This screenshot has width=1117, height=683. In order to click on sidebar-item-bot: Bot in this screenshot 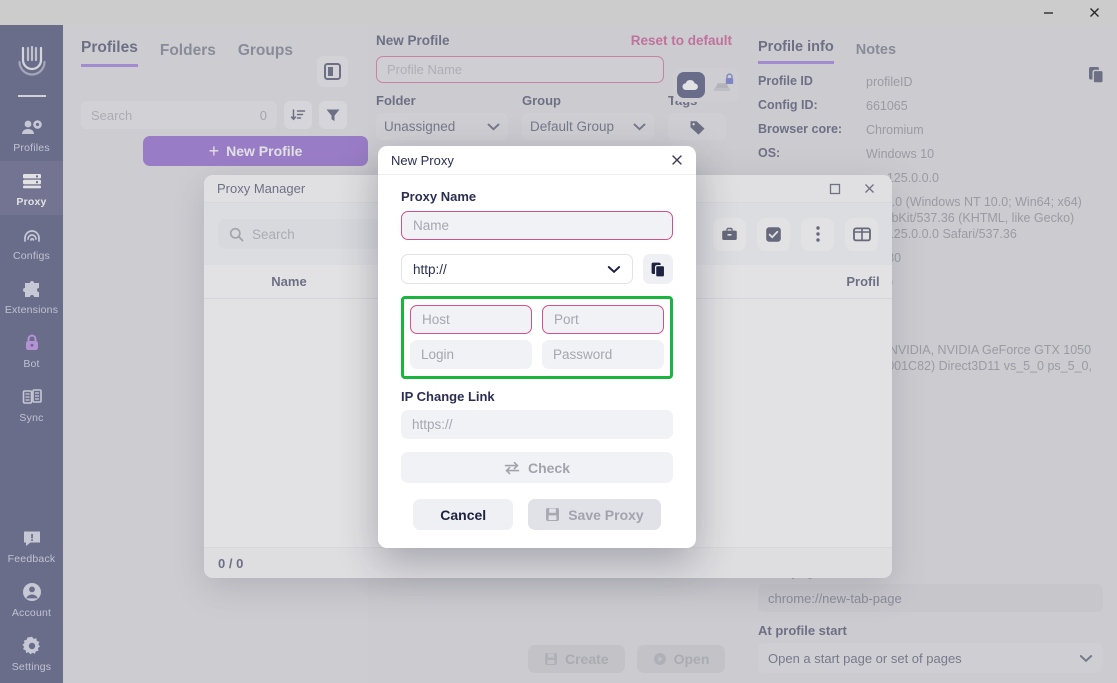, I will do `click(31, 350)`.